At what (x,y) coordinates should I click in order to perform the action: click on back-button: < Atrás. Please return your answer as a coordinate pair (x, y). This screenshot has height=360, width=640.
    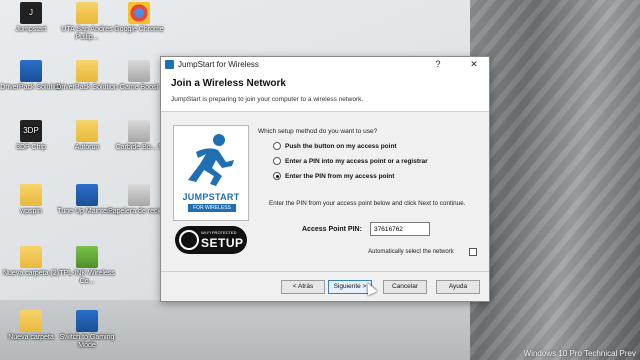
    Looking at the image, I should click on (303, 287).